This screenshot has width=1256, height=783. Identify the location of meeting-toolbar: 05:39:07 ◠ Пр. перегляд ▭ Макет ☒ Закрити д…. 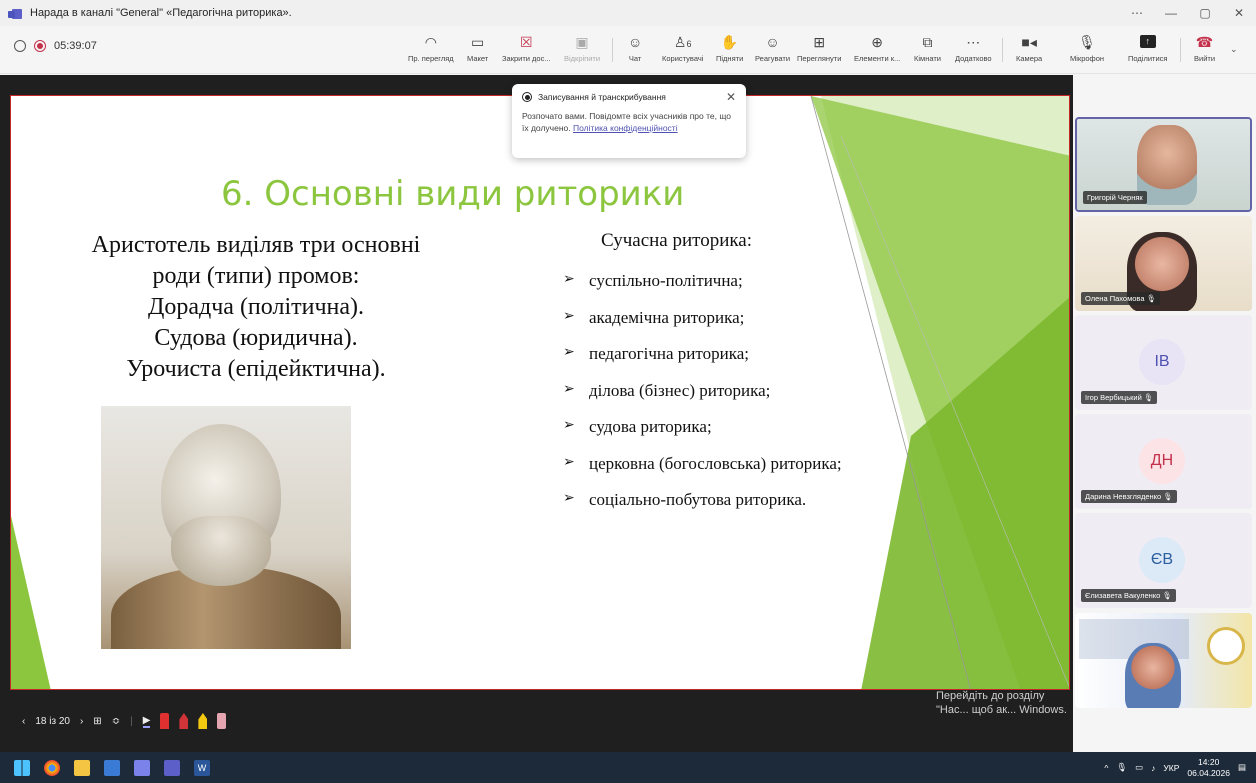
(628, 50).